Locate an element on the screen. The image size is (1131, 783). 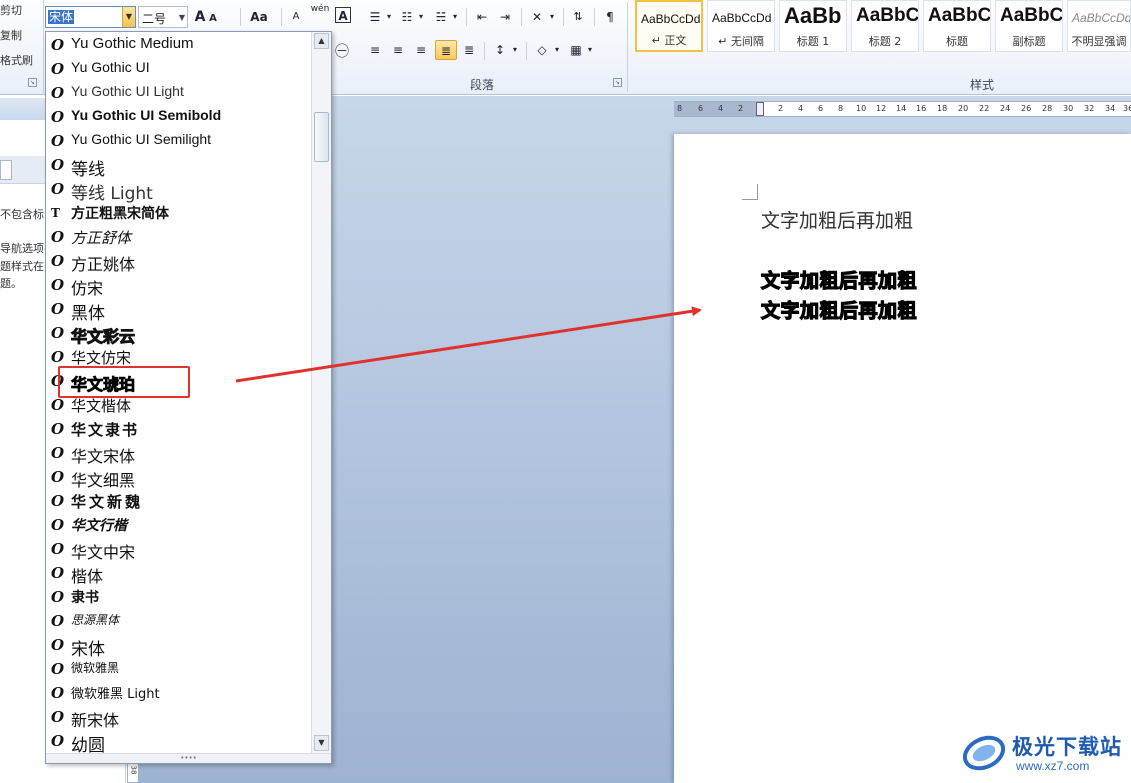
clipboard-launcher-icon: ↘ is located at coordinates (32, 82).